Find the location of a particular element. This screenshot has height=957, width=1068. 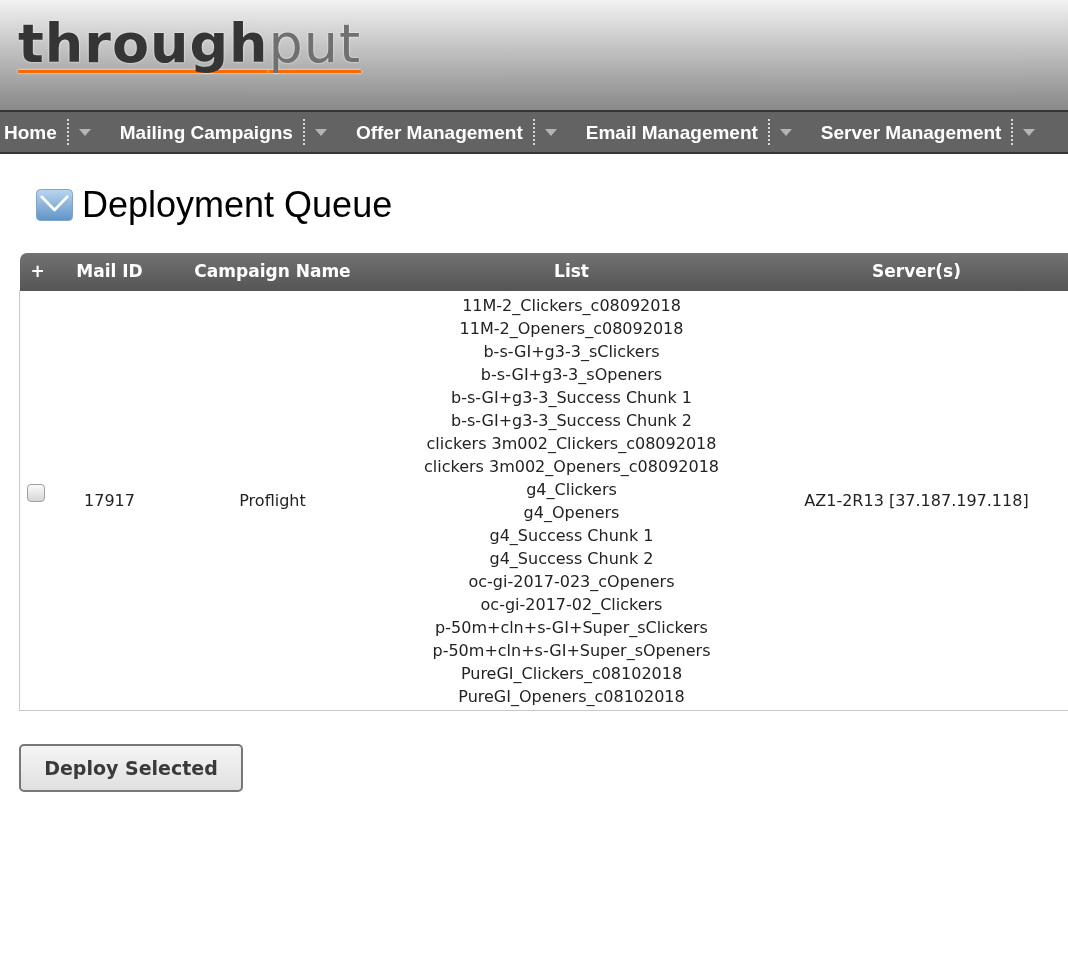

list-name: clickers 3m002_Clickers_c08092018 is located at coordinates (571, 444).